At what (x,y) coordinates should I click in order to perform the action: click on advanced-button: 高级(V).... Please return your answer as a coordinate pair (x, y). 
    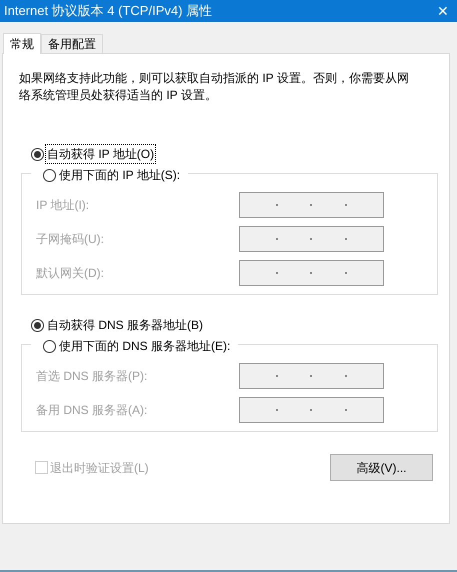
    Looking at the image, I should click on (381, 467).